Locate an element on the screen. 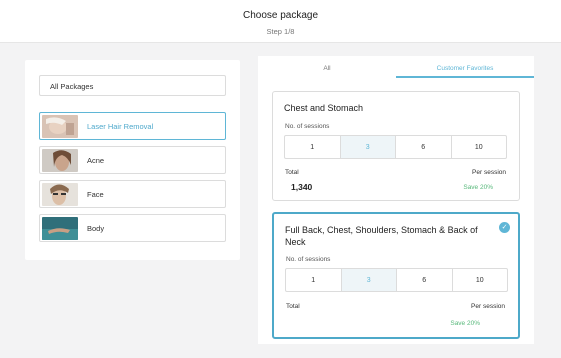  package-title: Chest and Stomach is located at coordinates (324, 108).